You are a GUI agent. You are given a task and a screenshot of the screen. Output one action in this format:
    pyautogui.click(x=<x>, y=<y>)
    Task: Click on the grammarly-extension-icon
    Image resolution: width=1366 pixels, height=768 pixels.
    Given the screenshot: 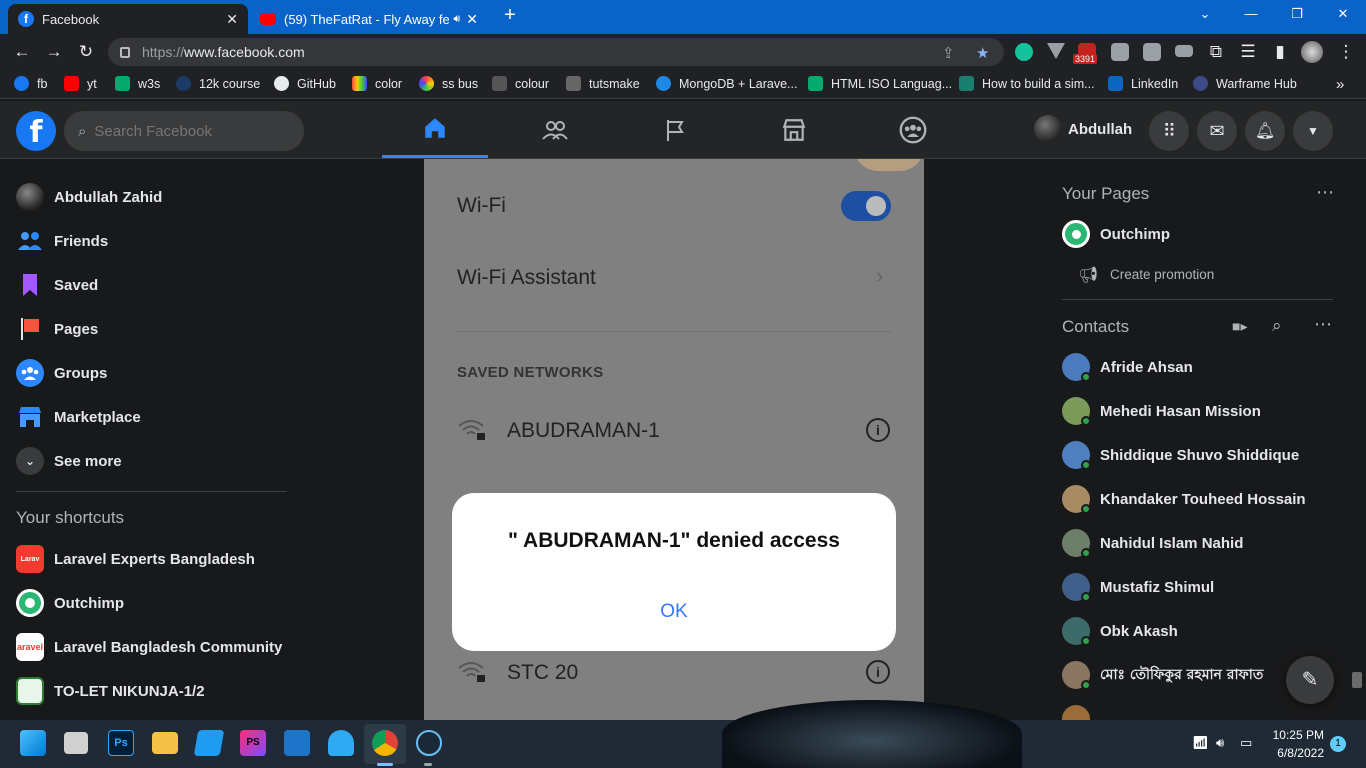 What is the action you would take?
    pyautogui.click(x=1024, y=52)
    